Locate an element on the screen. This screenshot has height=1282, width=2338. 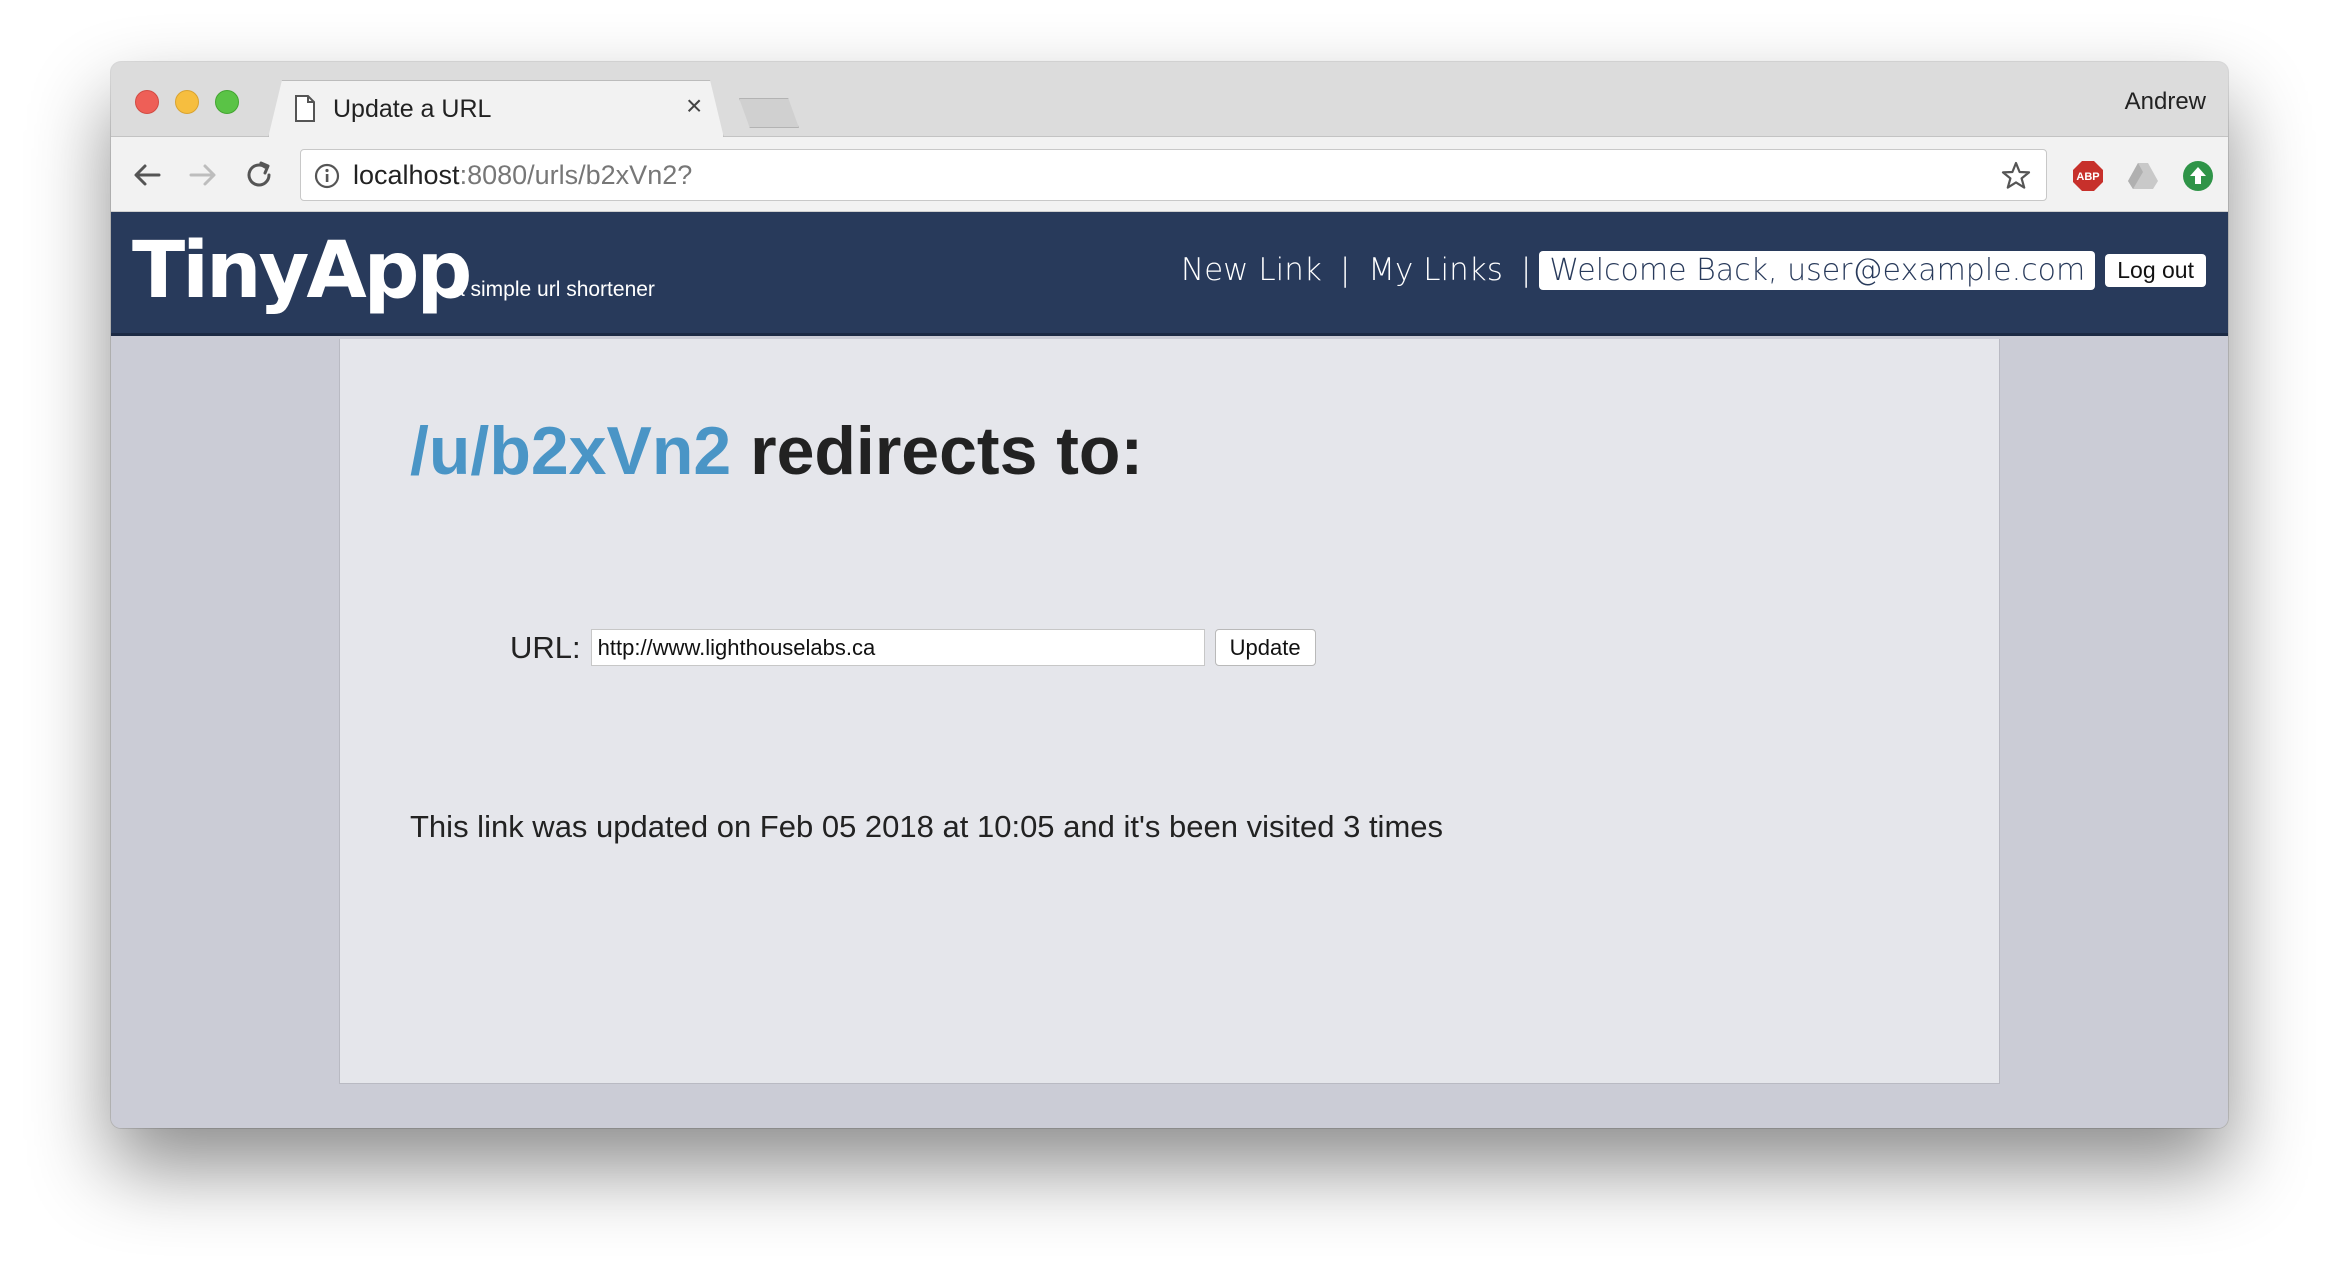
back-arrow-icon is located at coordinates (147, 175).